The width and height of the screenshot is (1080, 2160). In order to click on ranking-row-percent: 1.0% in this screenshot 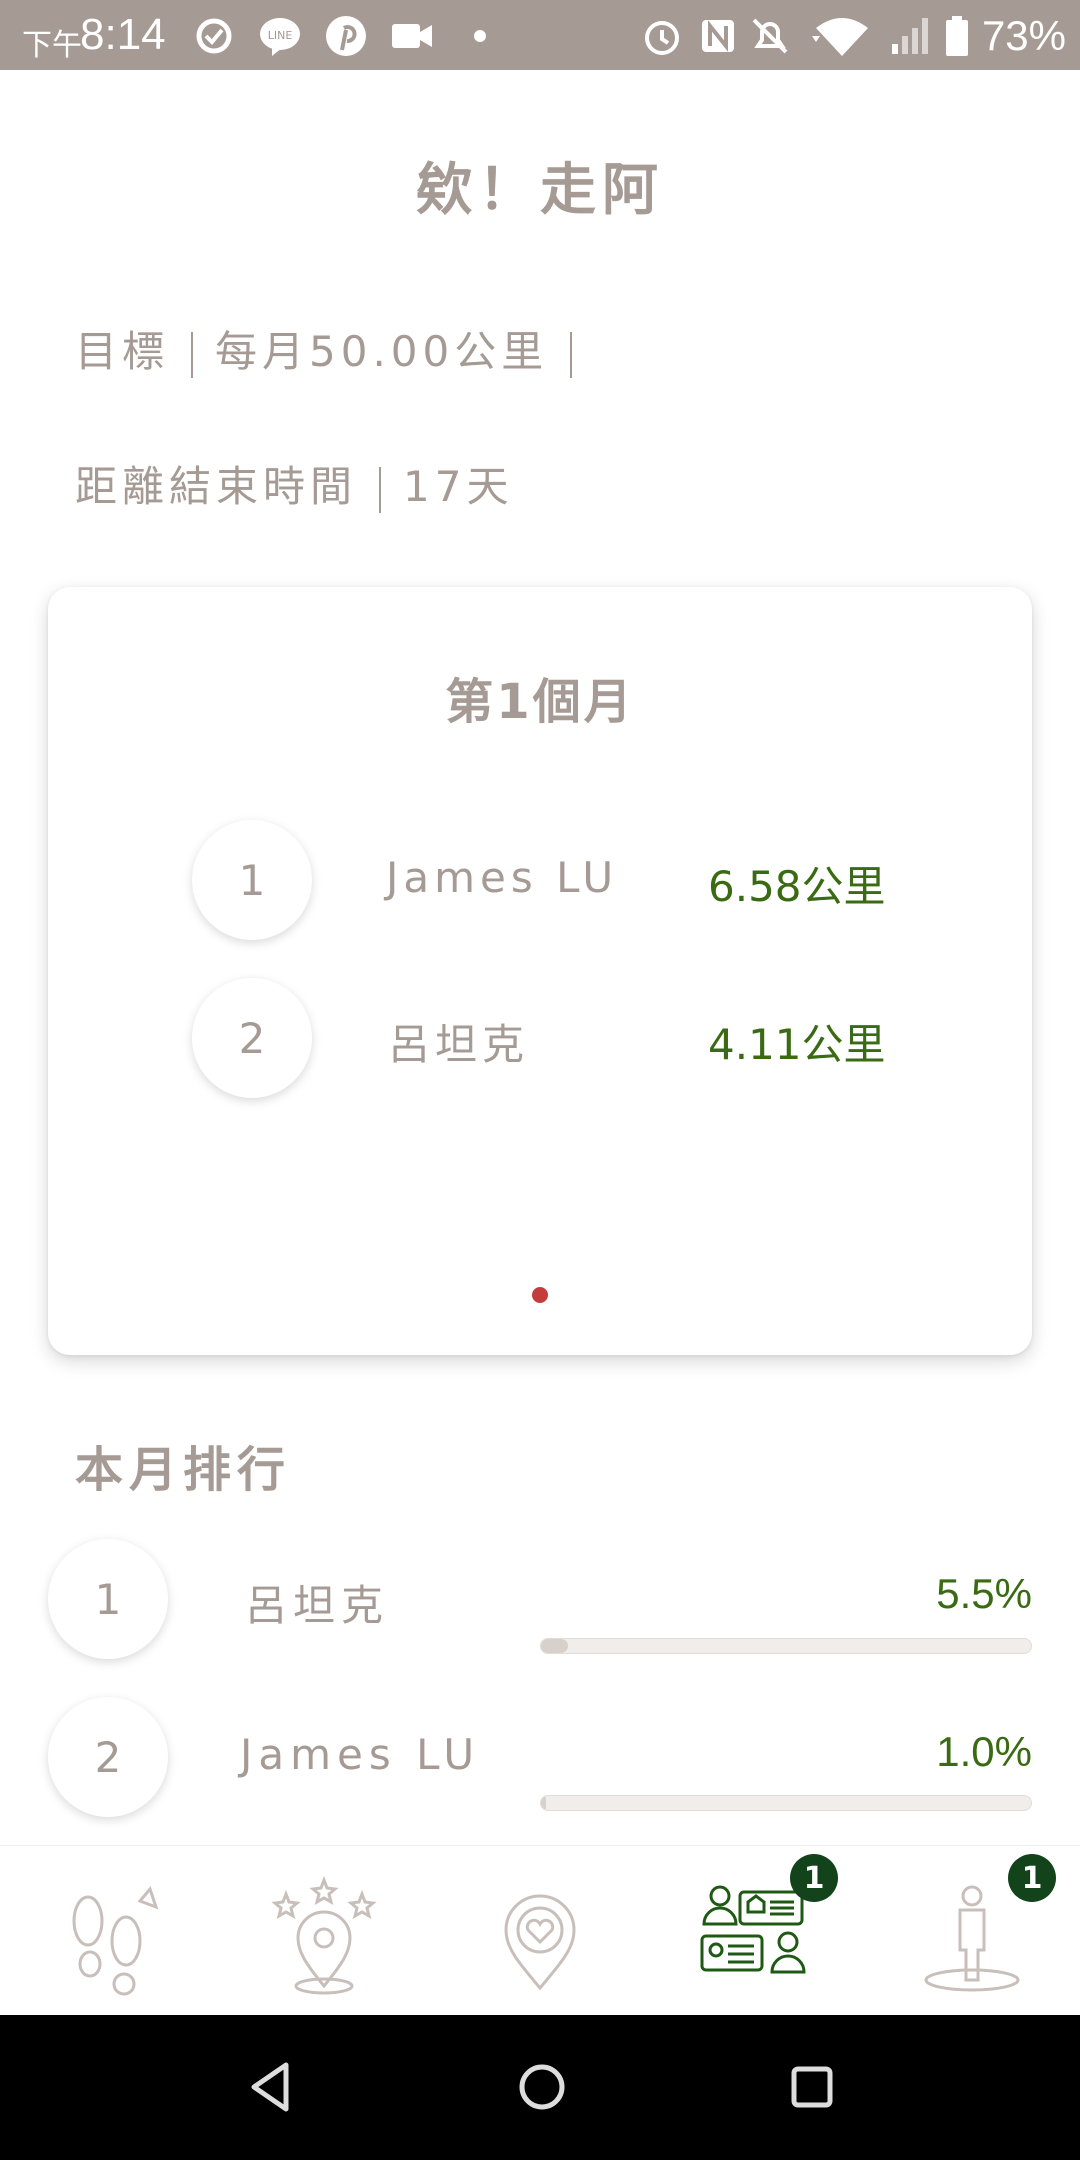, I will do `click(984, 1751)`.